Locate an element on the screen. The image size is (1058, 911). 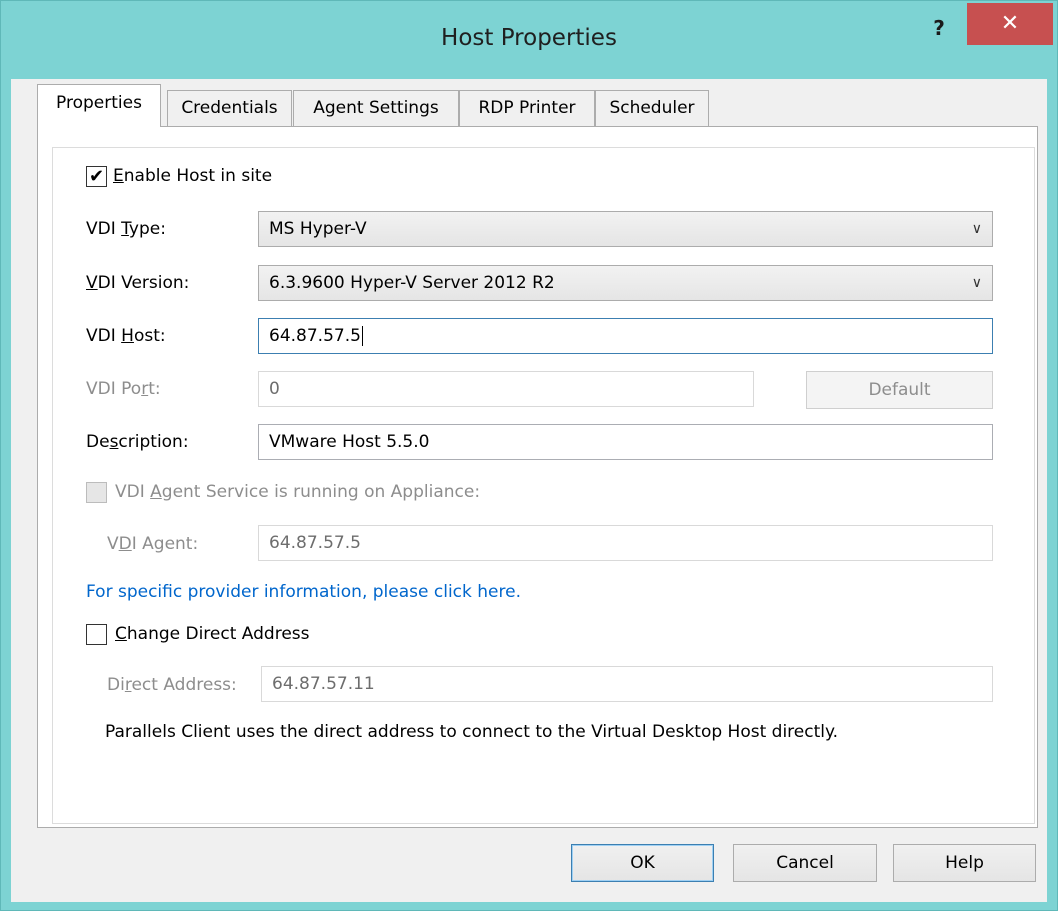
change-direct-address-checkbox is located at coordinates (96, 634).